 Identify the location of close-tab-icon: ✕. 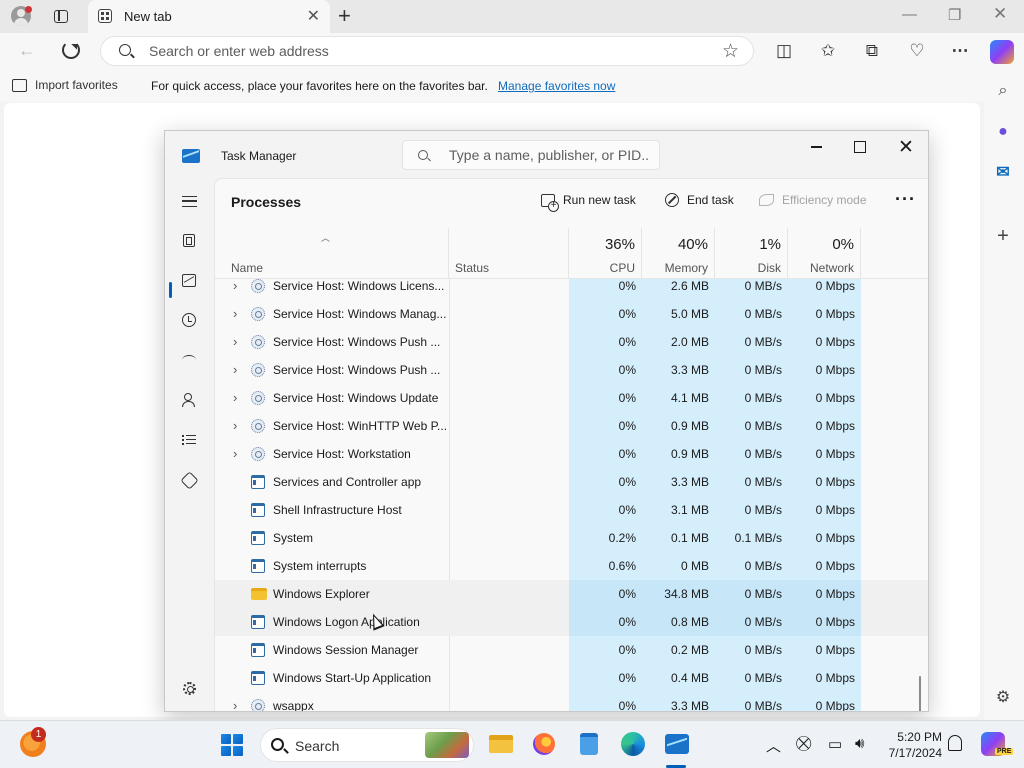
(313, 16).